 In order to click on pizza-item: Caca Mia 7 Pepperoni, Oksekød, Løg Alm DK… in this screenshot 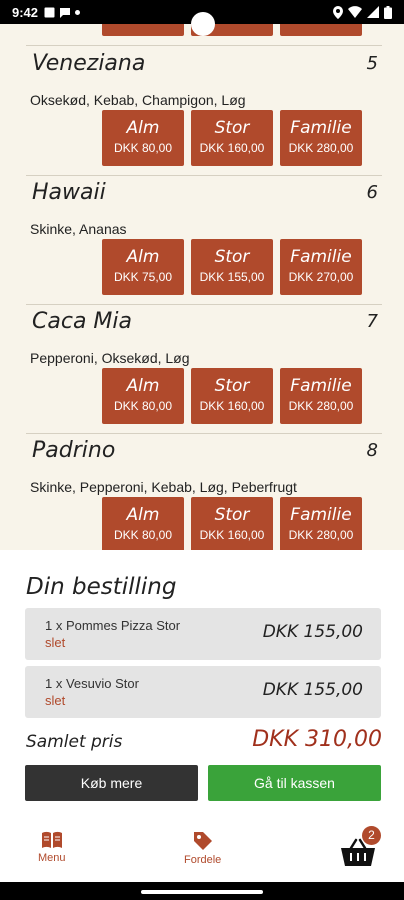, I will do `click(204, 369)`.